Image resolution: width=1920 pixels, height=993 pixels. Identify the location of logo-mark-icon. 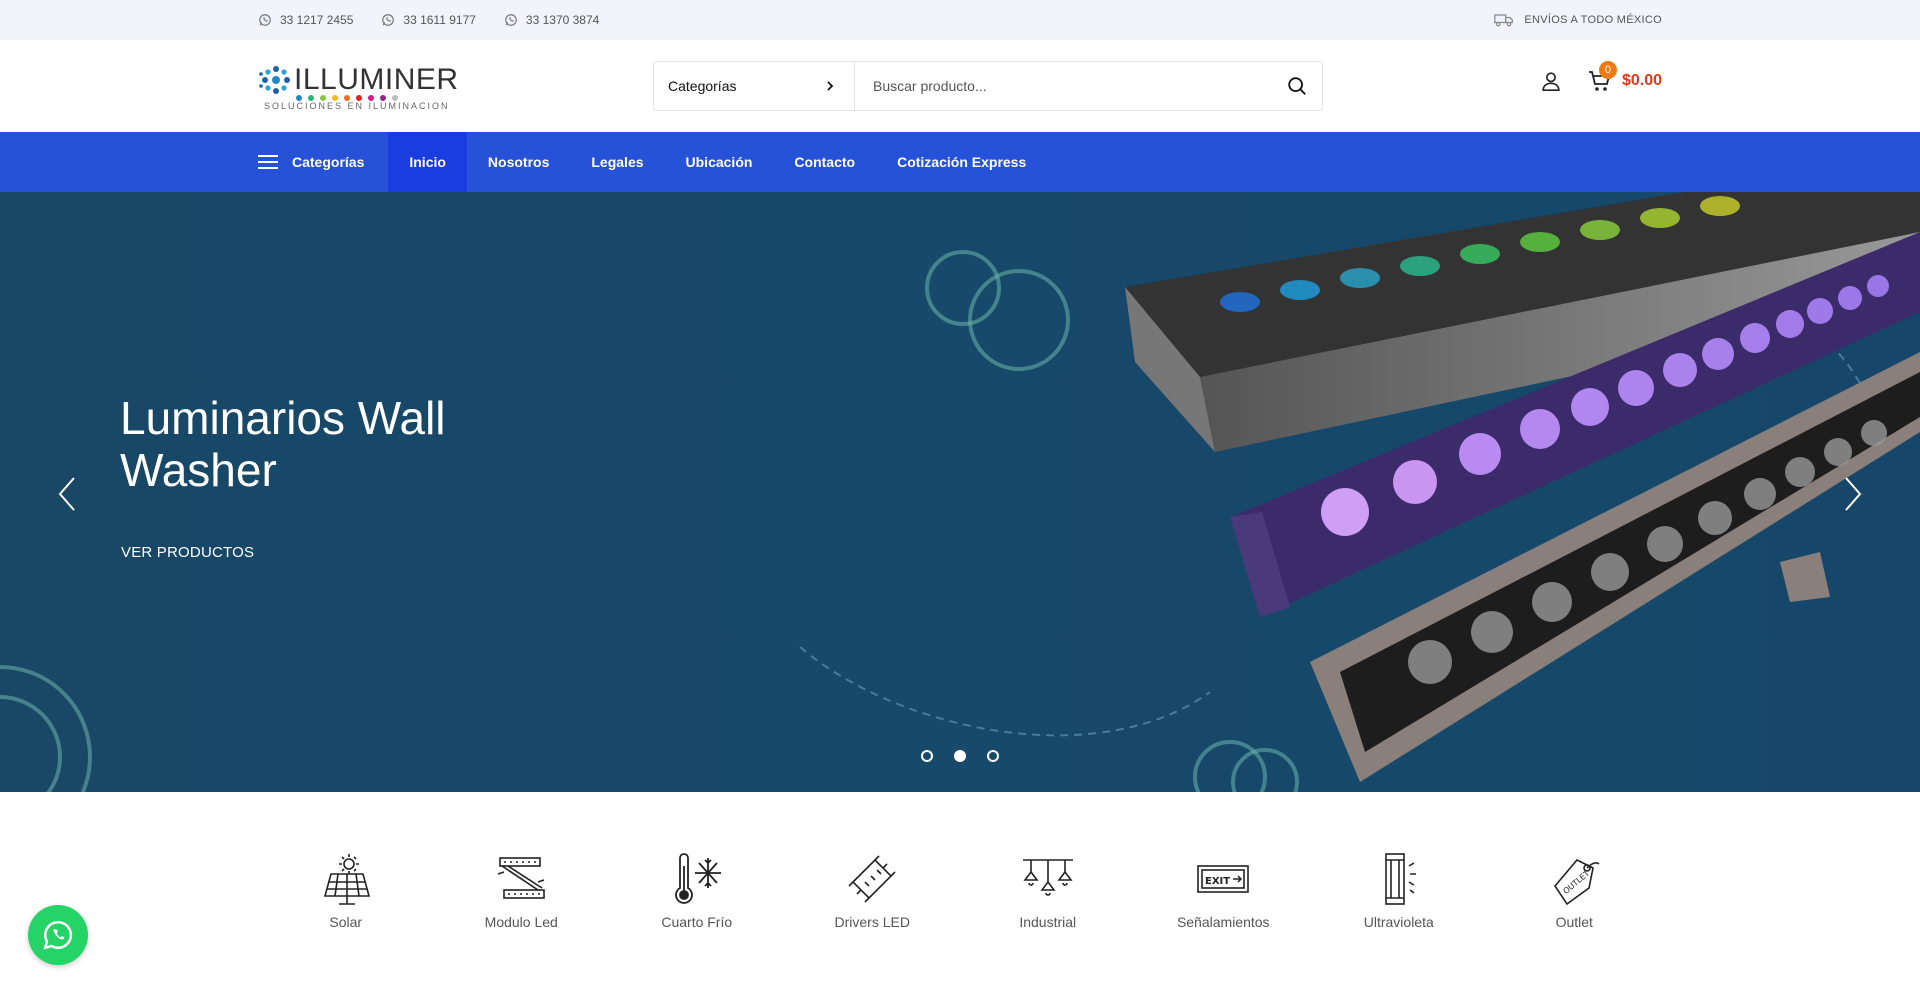
(274, 80).